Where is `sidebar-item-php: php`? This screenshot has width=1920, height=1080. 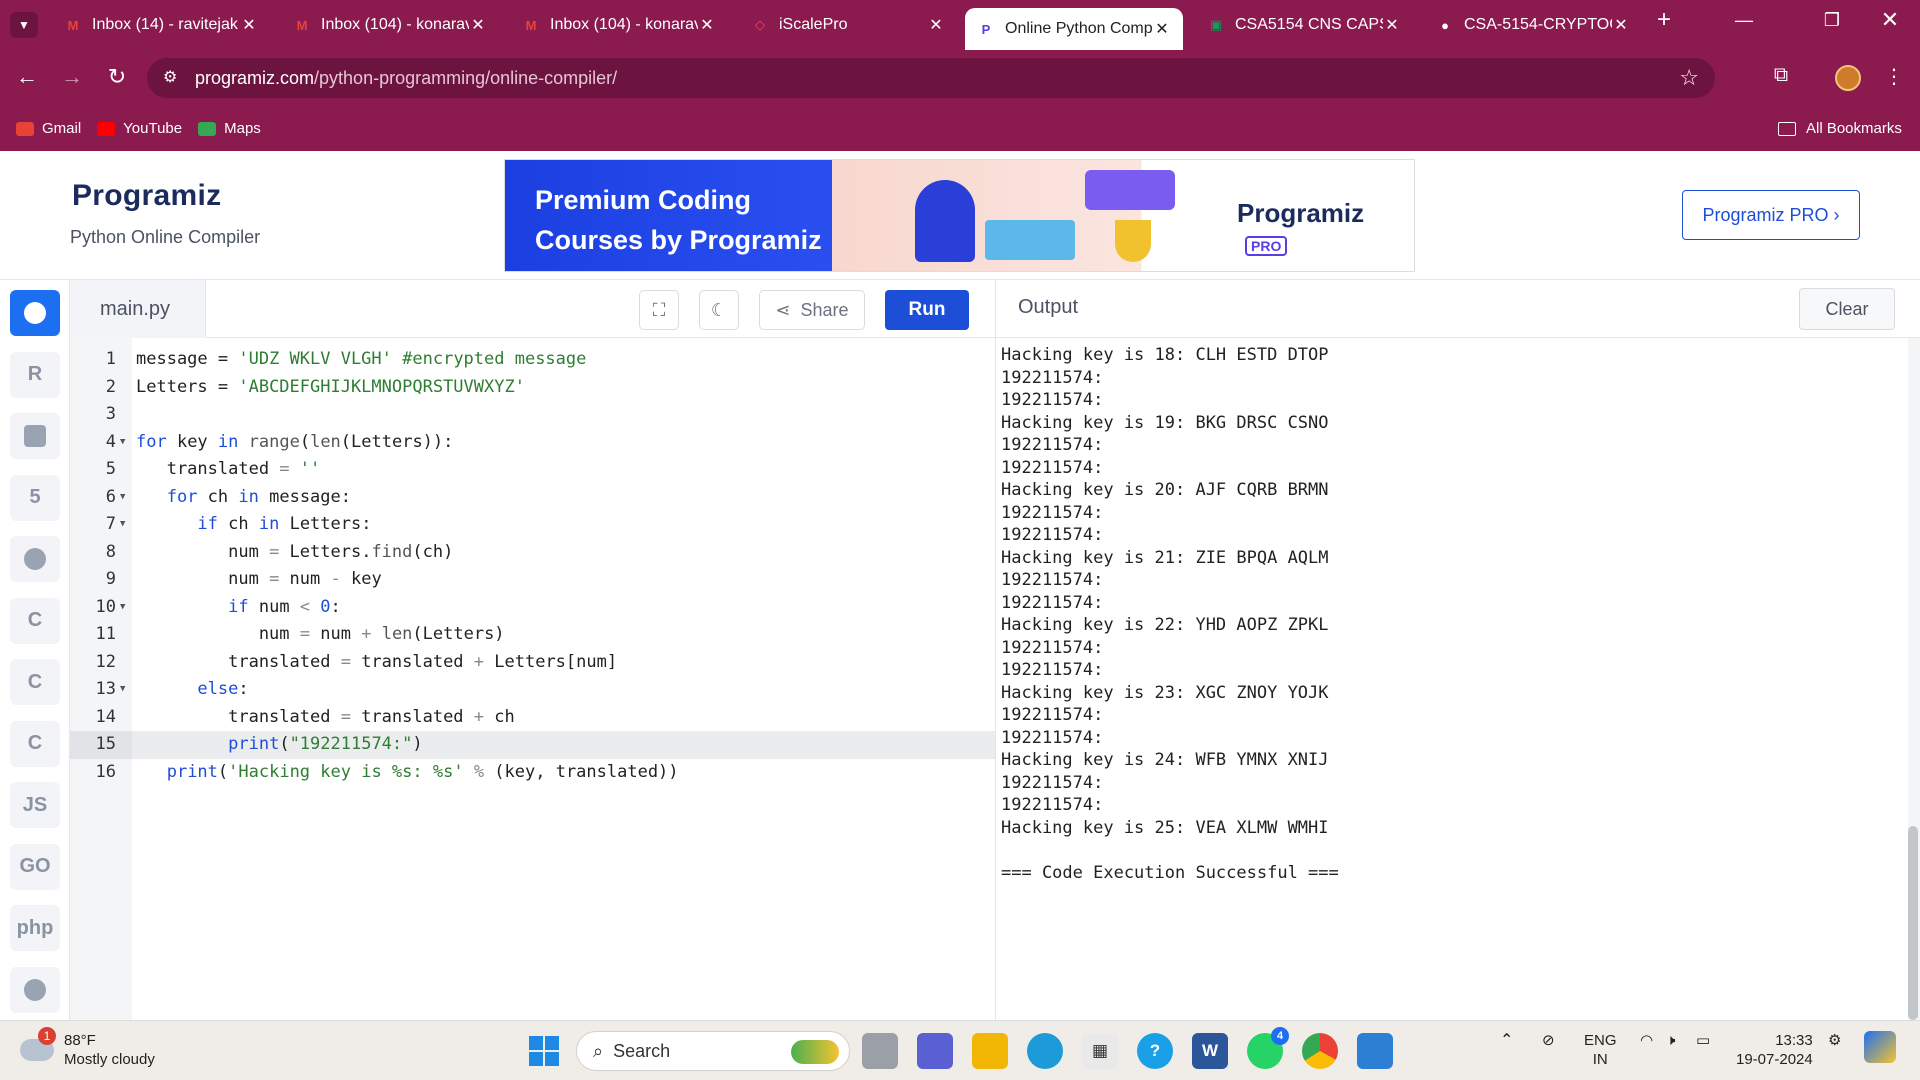 sidebar-item-php: php is located at coordinates (35, 928).